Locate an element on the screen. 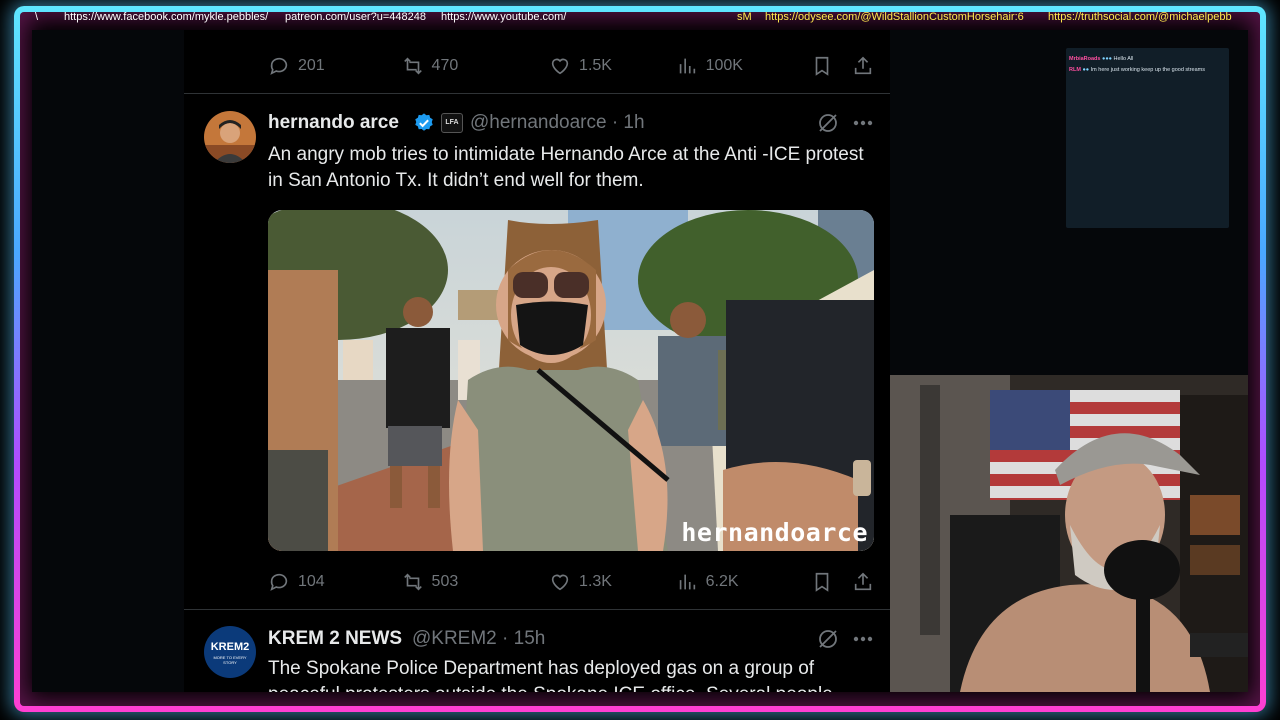 This screenshot has height=720, width=1280. ticker-link-patreon: patreon.com/user?u=448248 is located at coordinates (355, 17).